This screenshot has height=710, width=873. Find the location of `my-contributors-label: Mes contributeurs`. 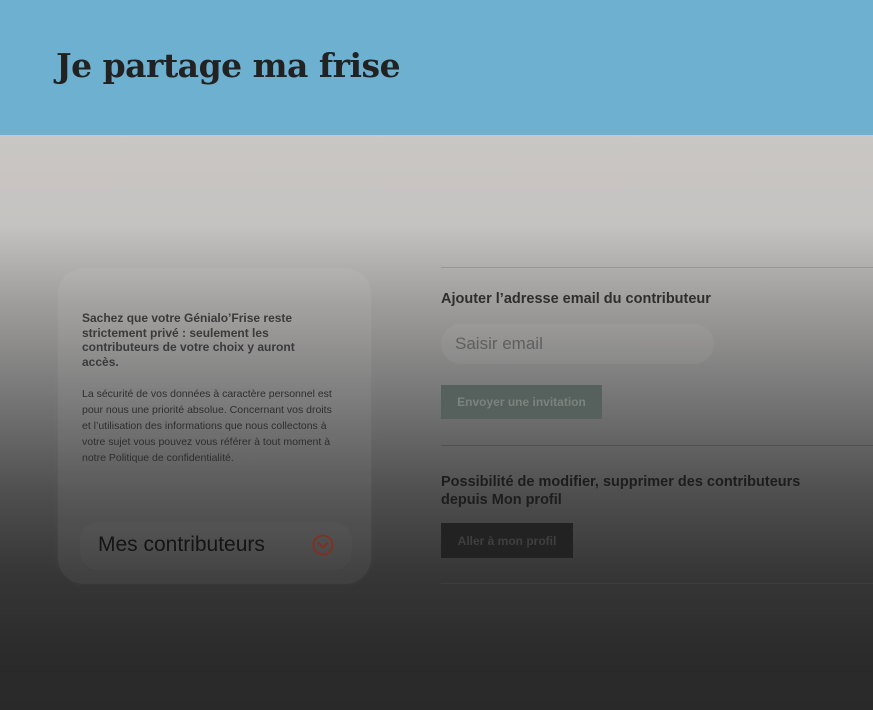

my-contributors-label: Mes contributeurs is located at coordinates (181, 544).